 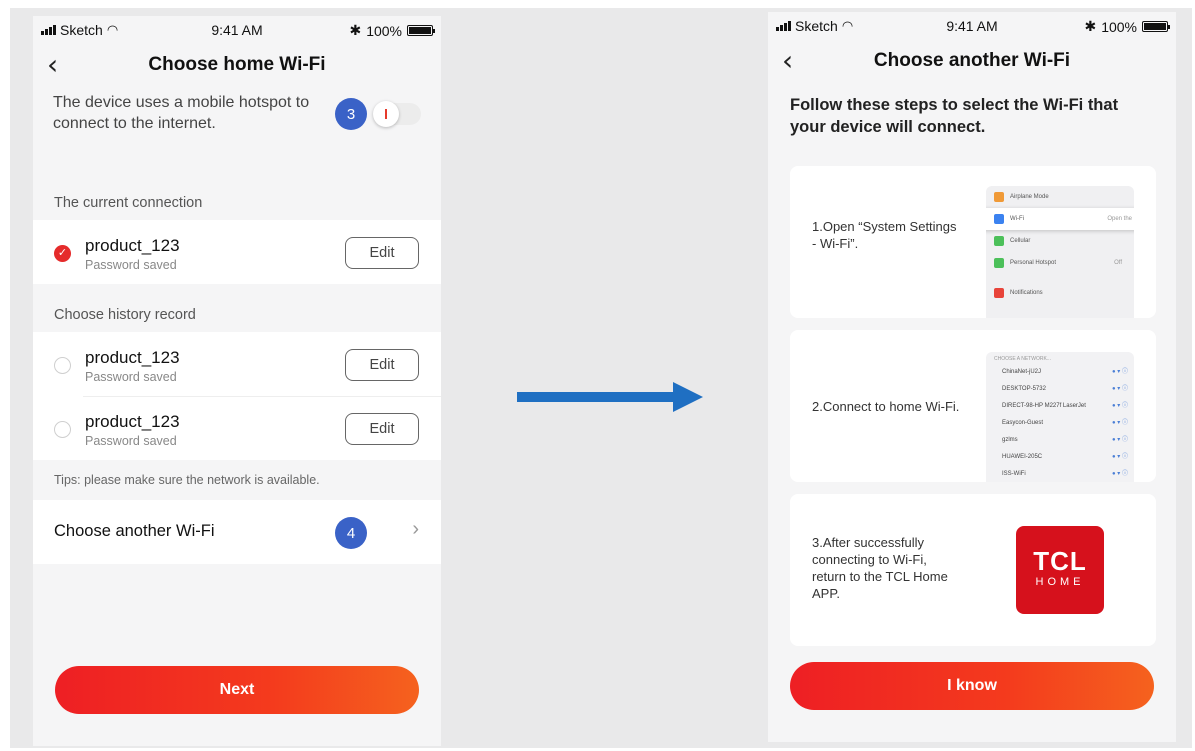 I want to click on history-record-label: Choose history record, so click(x=125, y=315).